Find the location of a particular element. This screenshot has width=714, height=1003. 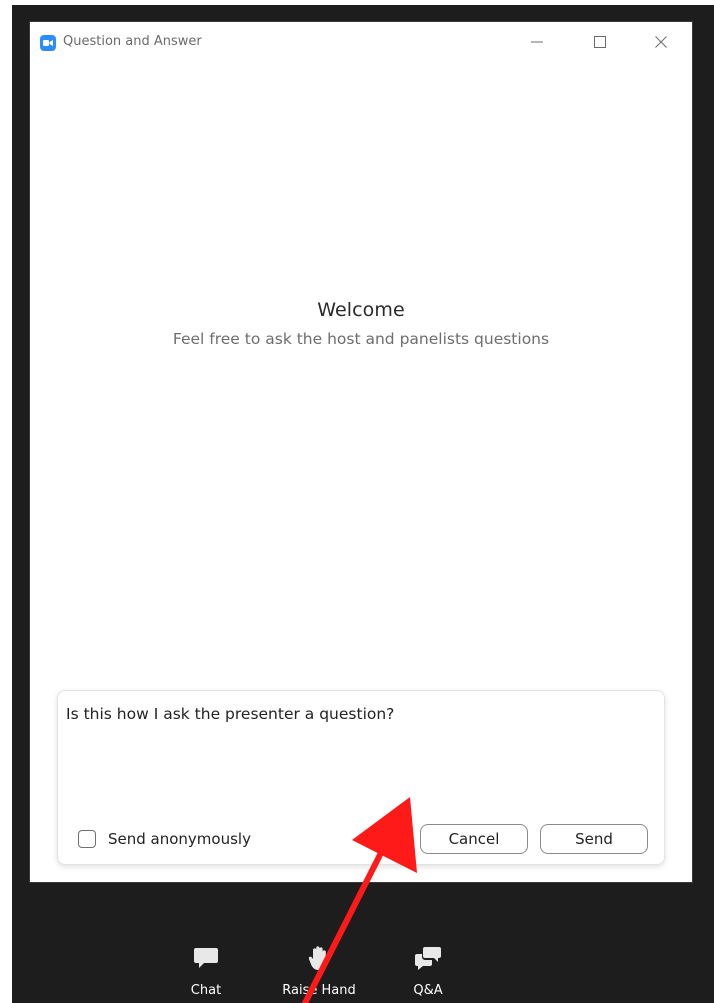

toolbar-qa-label: Q&A is located at coordinates (428, 990).